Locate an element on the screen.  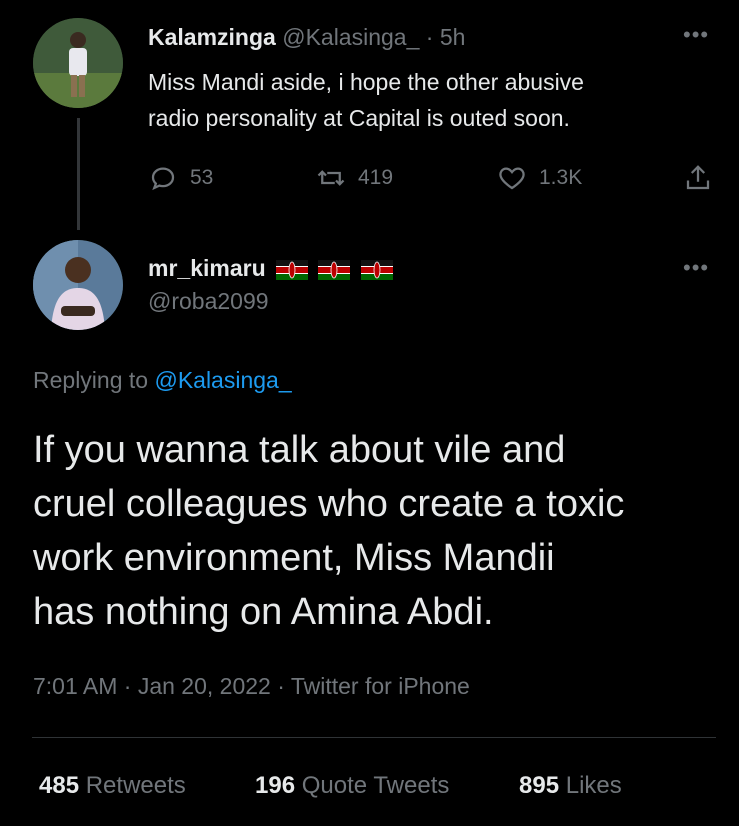
heart-icon is located at coordinates (512, 178).